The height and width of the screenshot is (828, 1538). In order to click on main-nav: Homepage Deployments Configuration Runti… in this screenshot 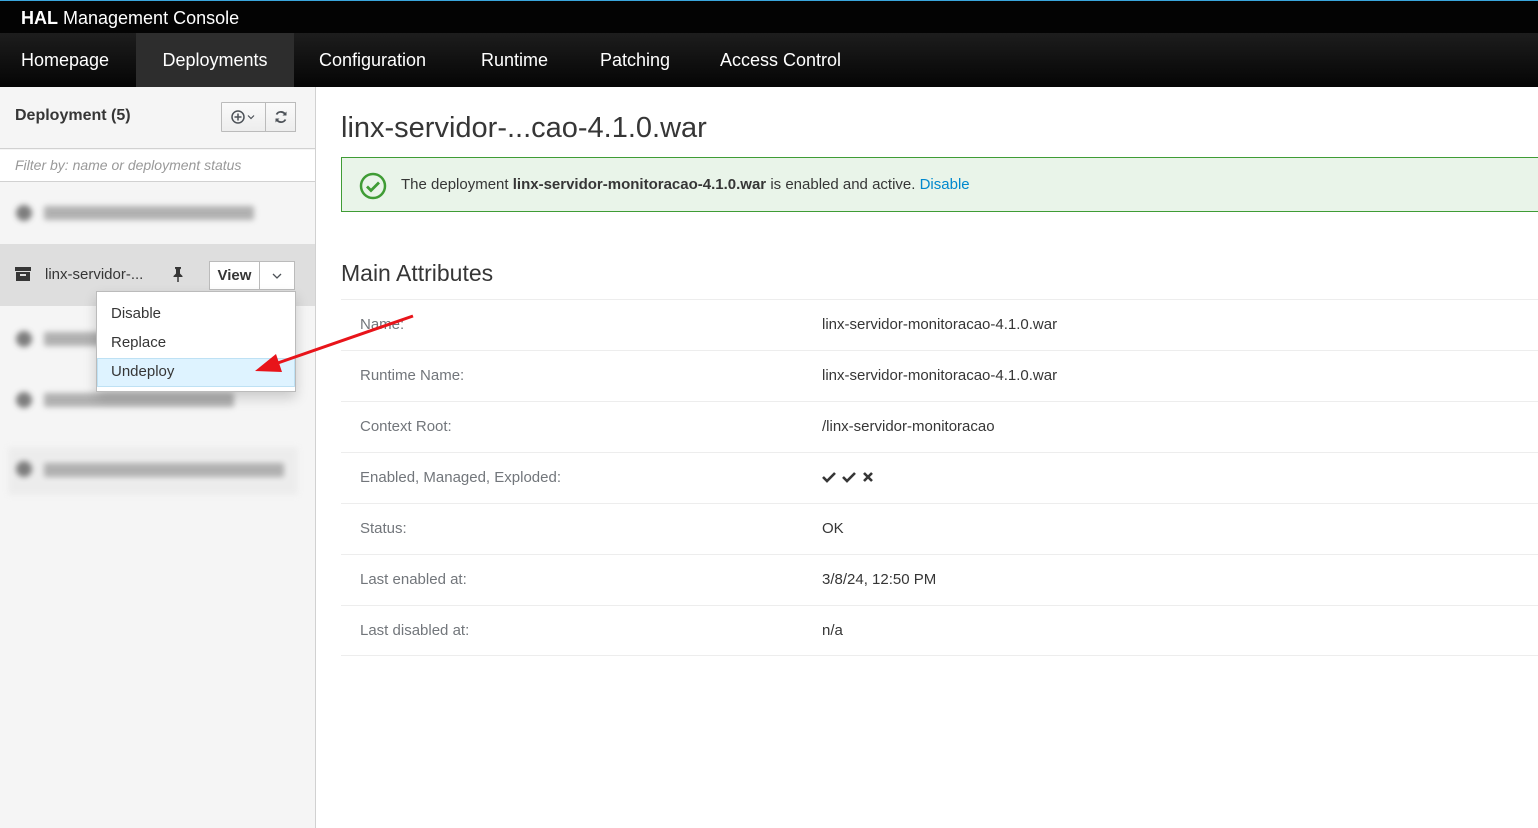, I will do `click(769, 60)`.